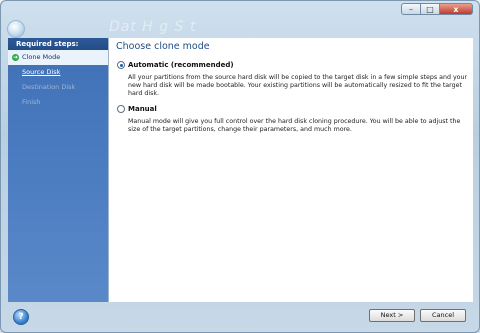 The height and width of the screenshot is (333, 480). I want to click on page-title: Choose clone mode, so click(163, 46).